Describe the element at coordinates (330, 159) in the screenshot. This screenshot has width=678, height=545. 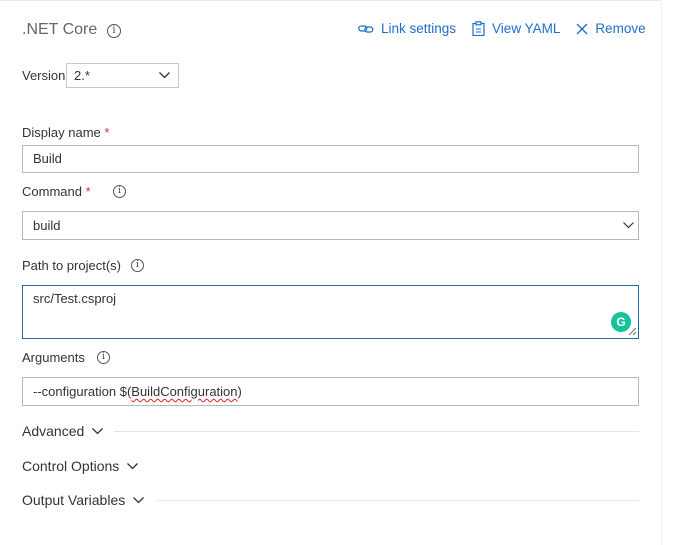
I see `display-name-input: Build` at that location.